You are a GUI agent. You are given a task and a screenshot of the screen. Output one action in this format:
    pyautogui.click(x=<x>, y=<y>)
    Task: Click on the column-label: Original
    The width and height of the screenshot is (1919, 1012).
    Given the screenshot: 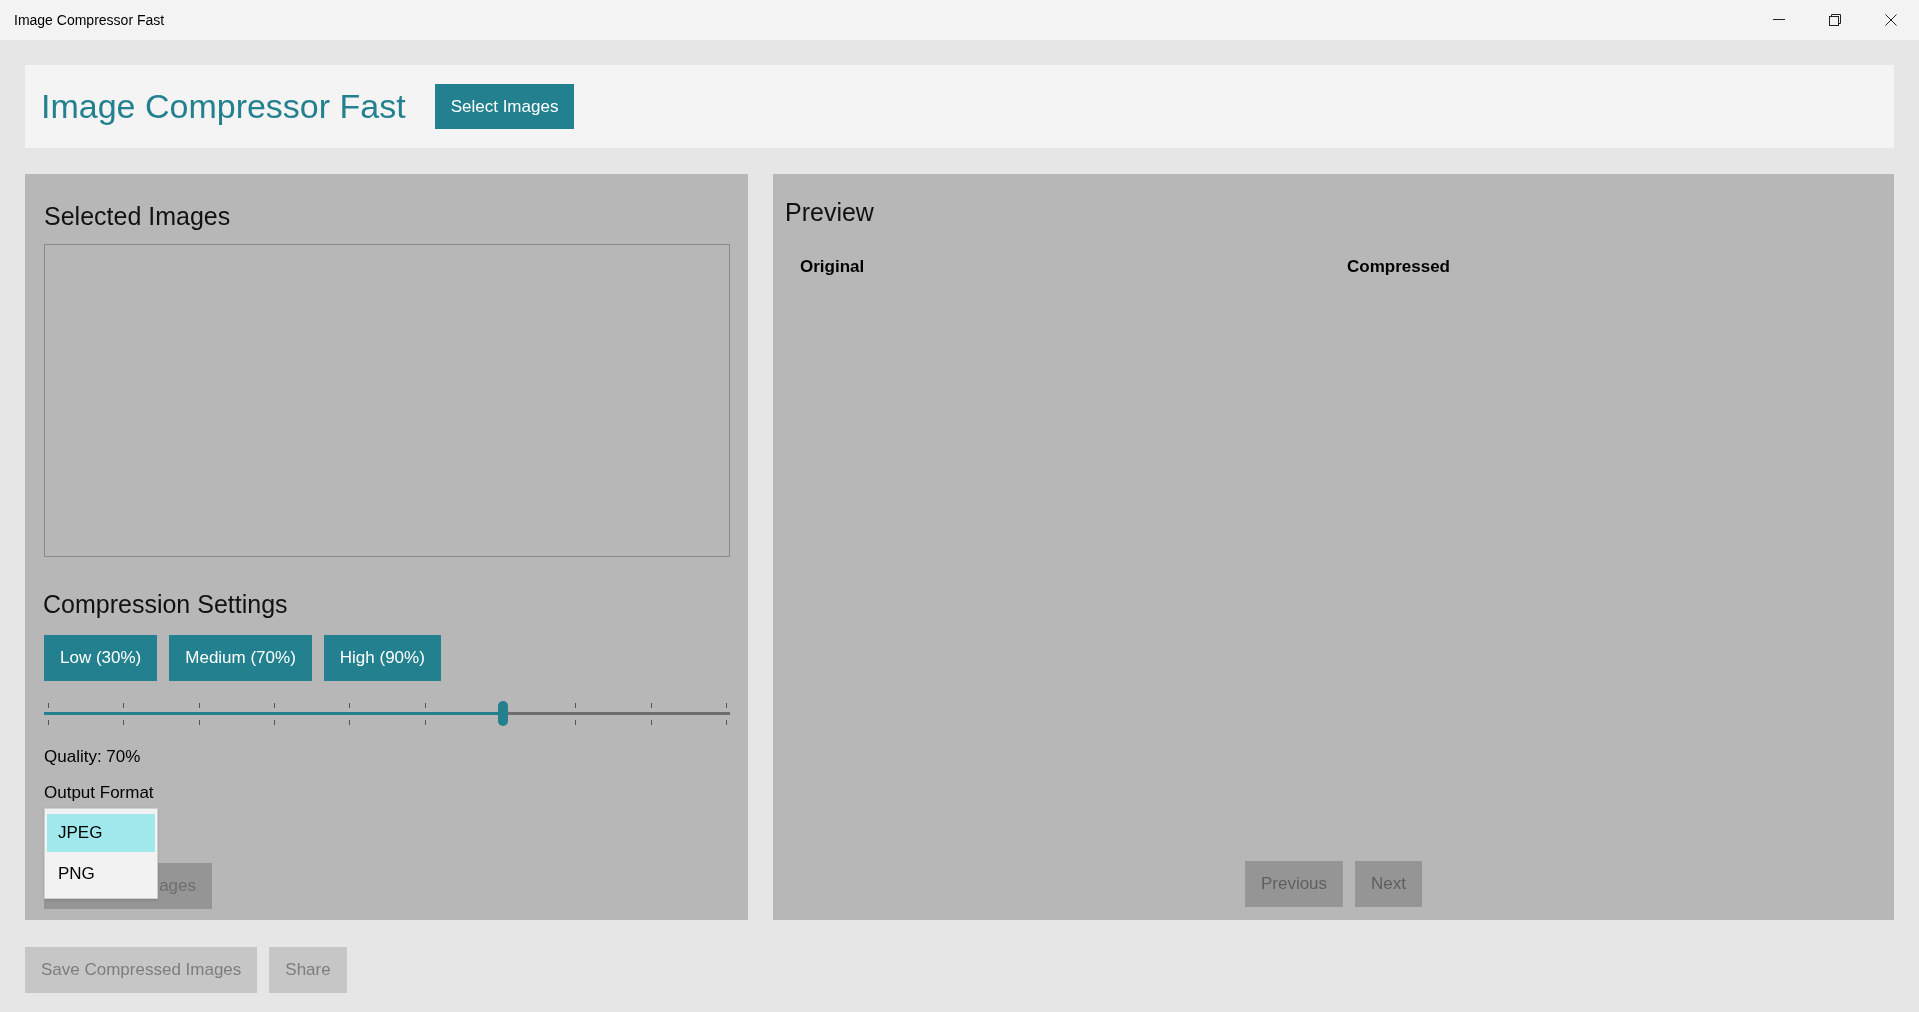 What is the action you would take?
    pyautogui.click(x=832, y=266)
    